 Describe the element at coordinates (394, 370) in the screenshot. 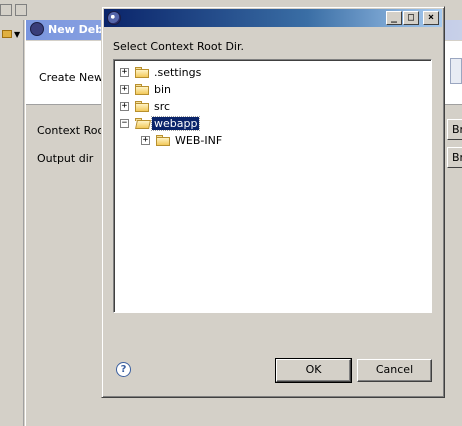

I see `cancel-button: Cancel` at that location.